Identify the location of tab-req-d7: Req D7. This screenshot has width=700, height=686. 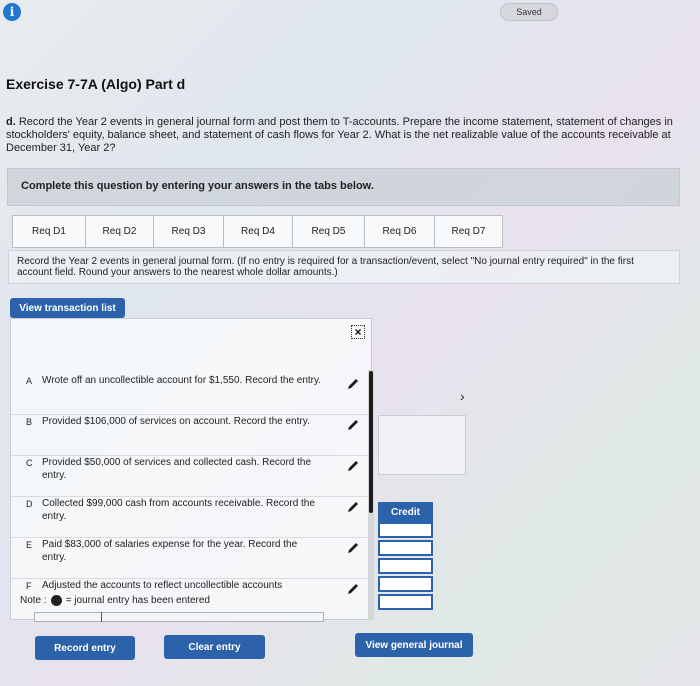
(468, 231).